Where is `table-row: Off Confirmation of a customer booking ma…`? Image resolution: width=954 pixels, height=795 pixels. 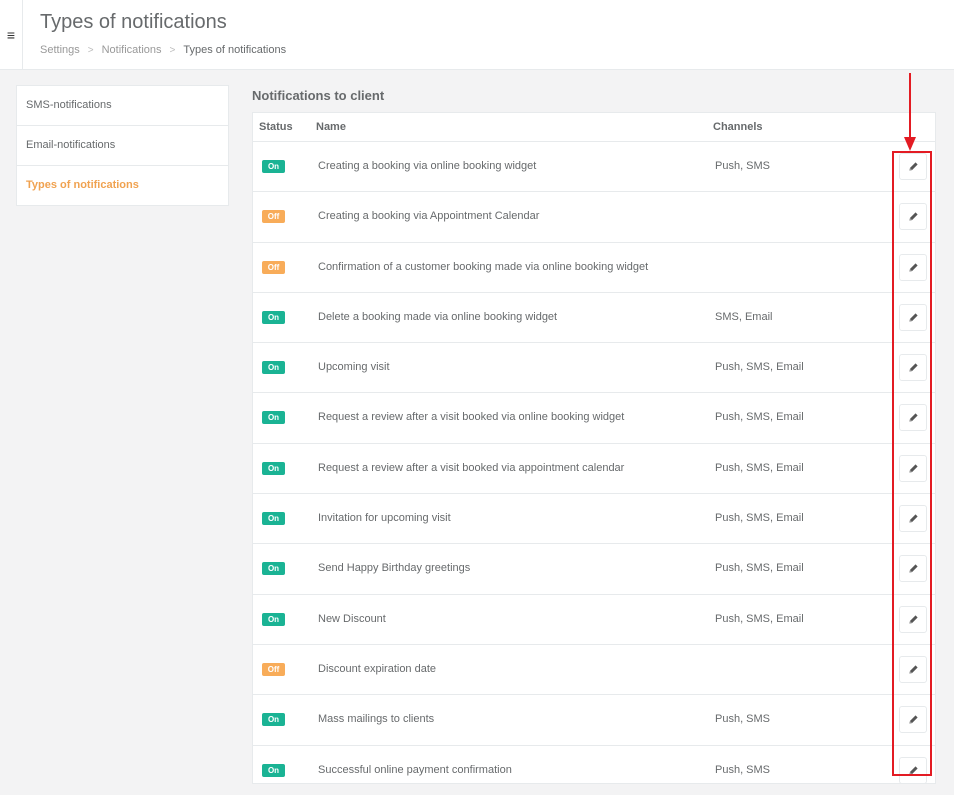
table-row: Off Confirmation of a customer booking ma… is located at coordinates (594, 268).